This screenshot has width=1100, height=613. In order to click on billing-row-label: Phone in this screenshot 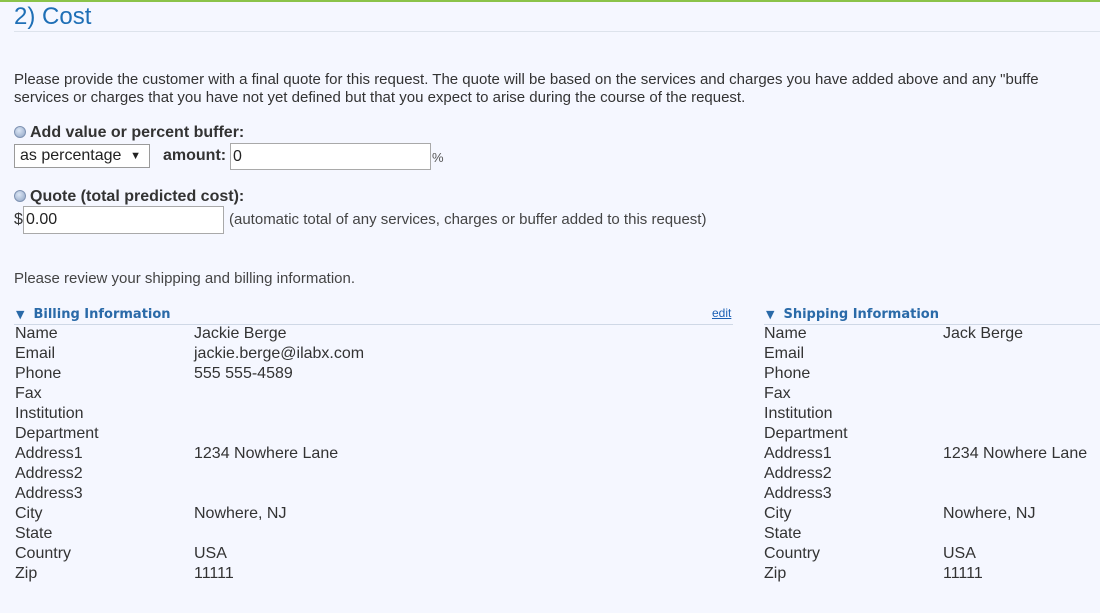, I will do `click(38, 373)`.